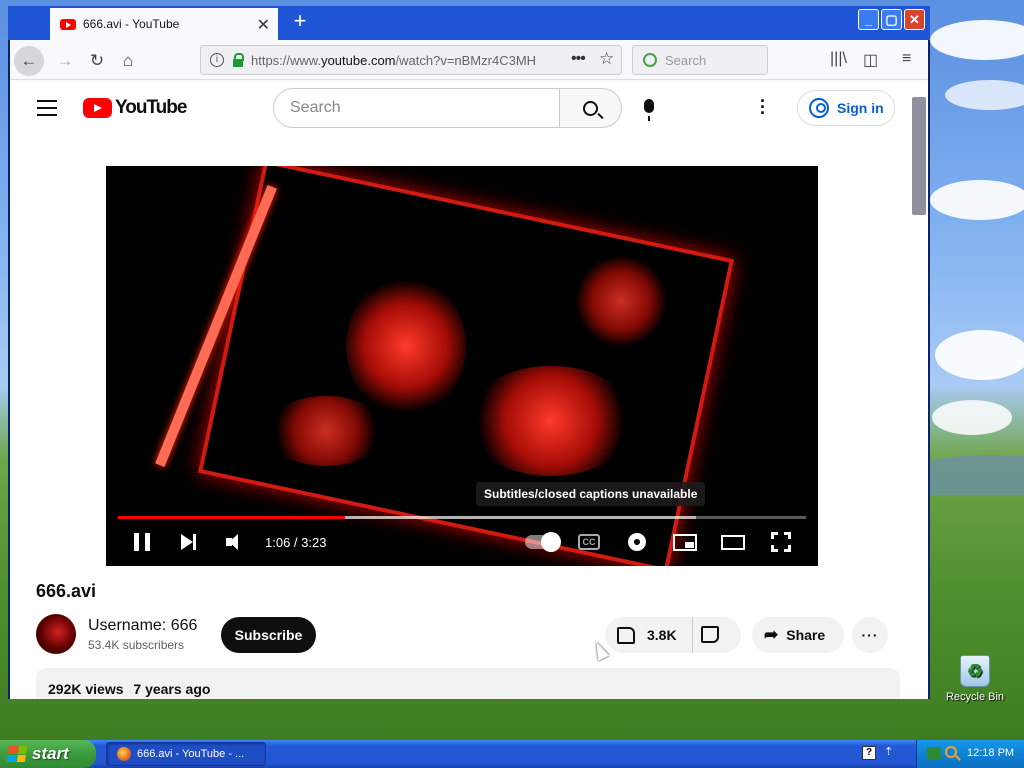 The image size is (1024, 768). What do you see at coordinates (29, 61) in the screenshot?
I see `back-button: ←` at bounding box center [29, 61].